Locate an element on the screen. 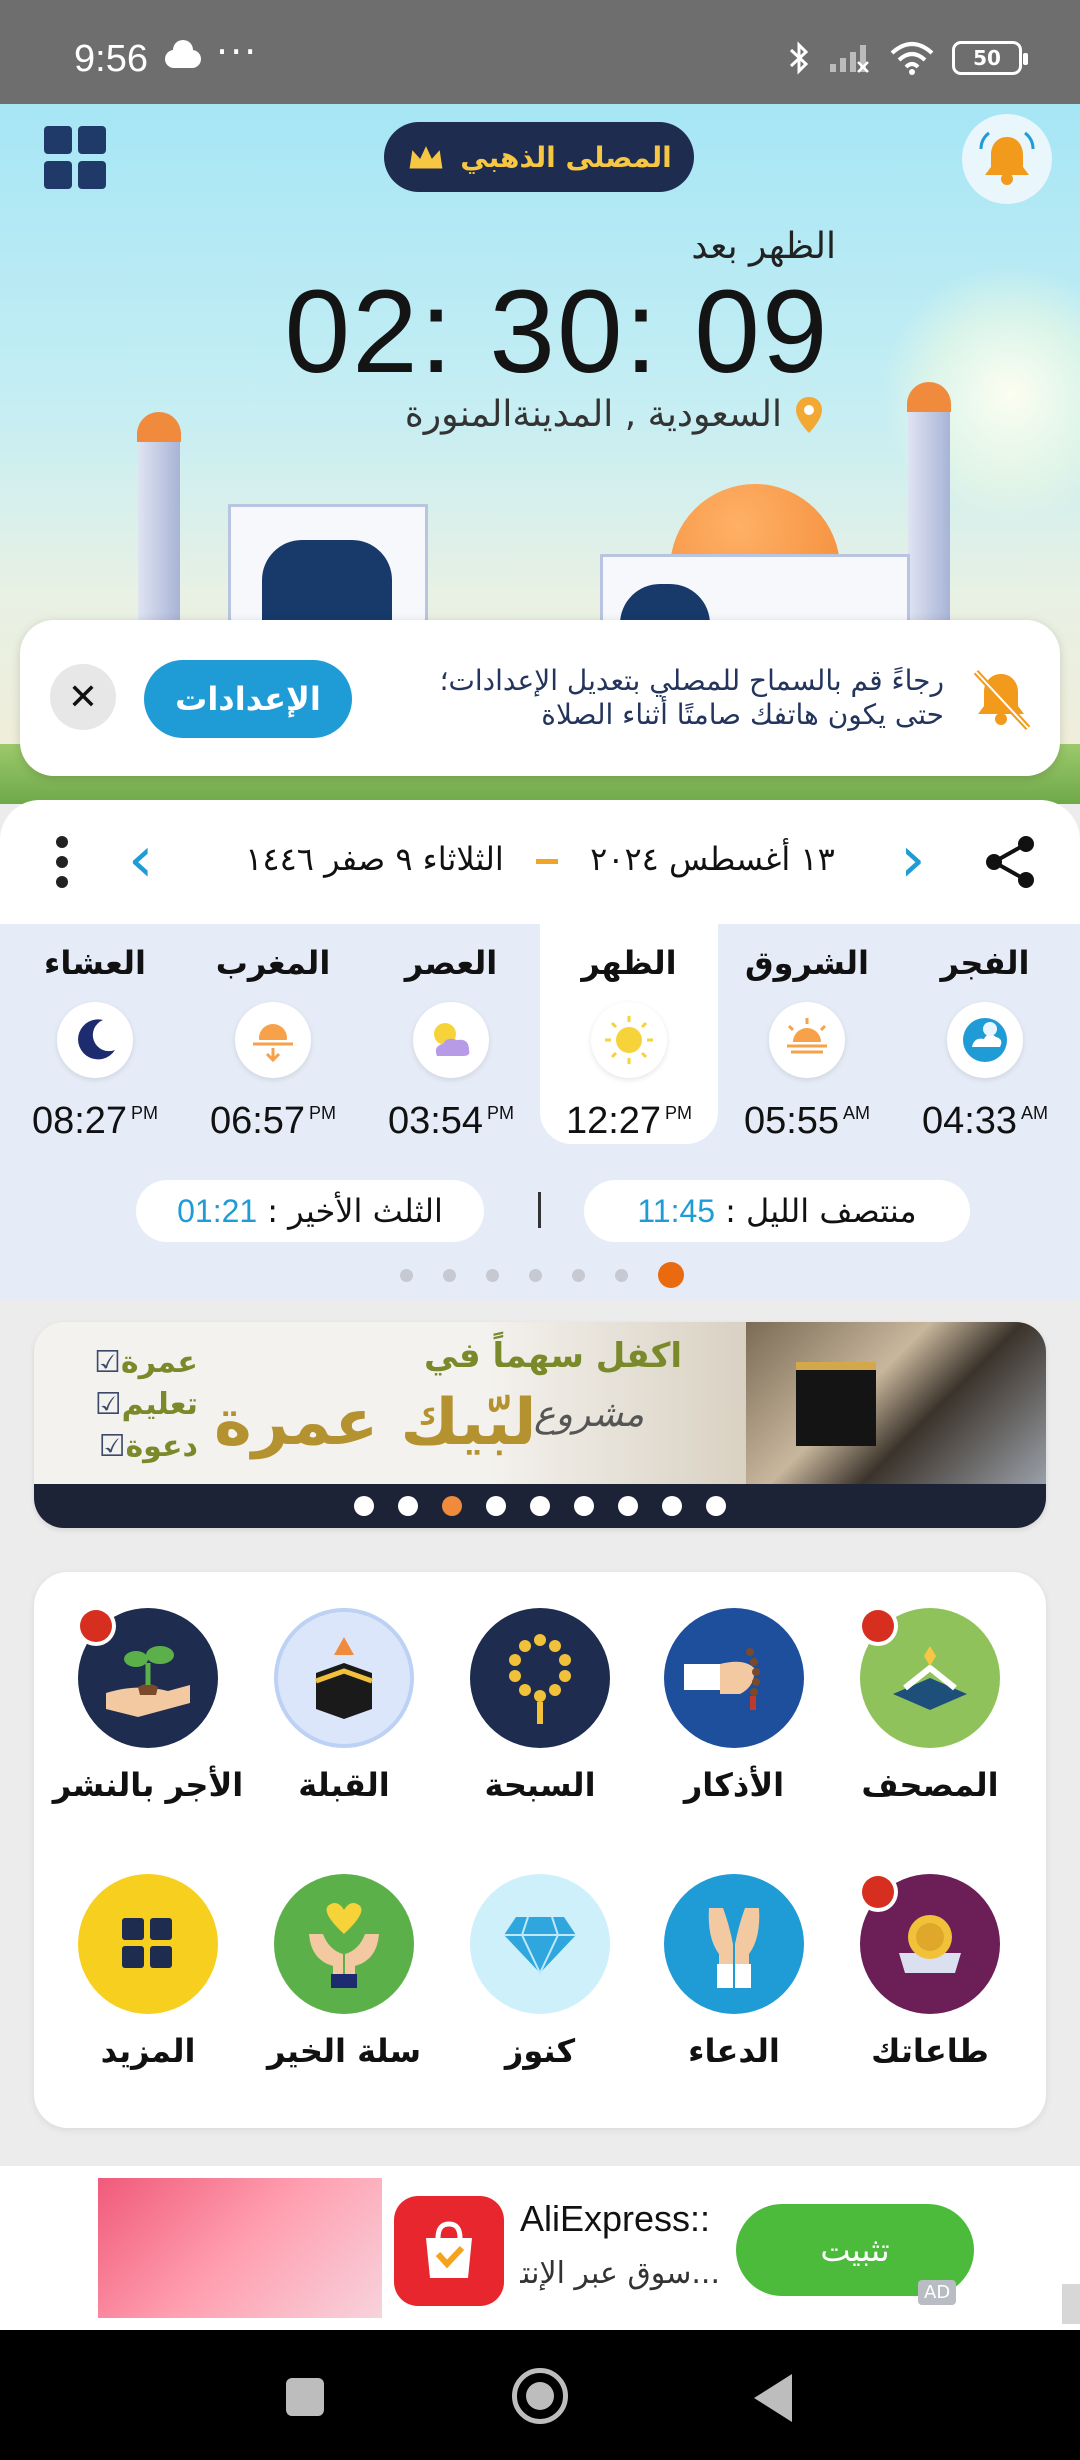  prayer-countdown: 02: 30: 09 is located at coordinates (557, 332).